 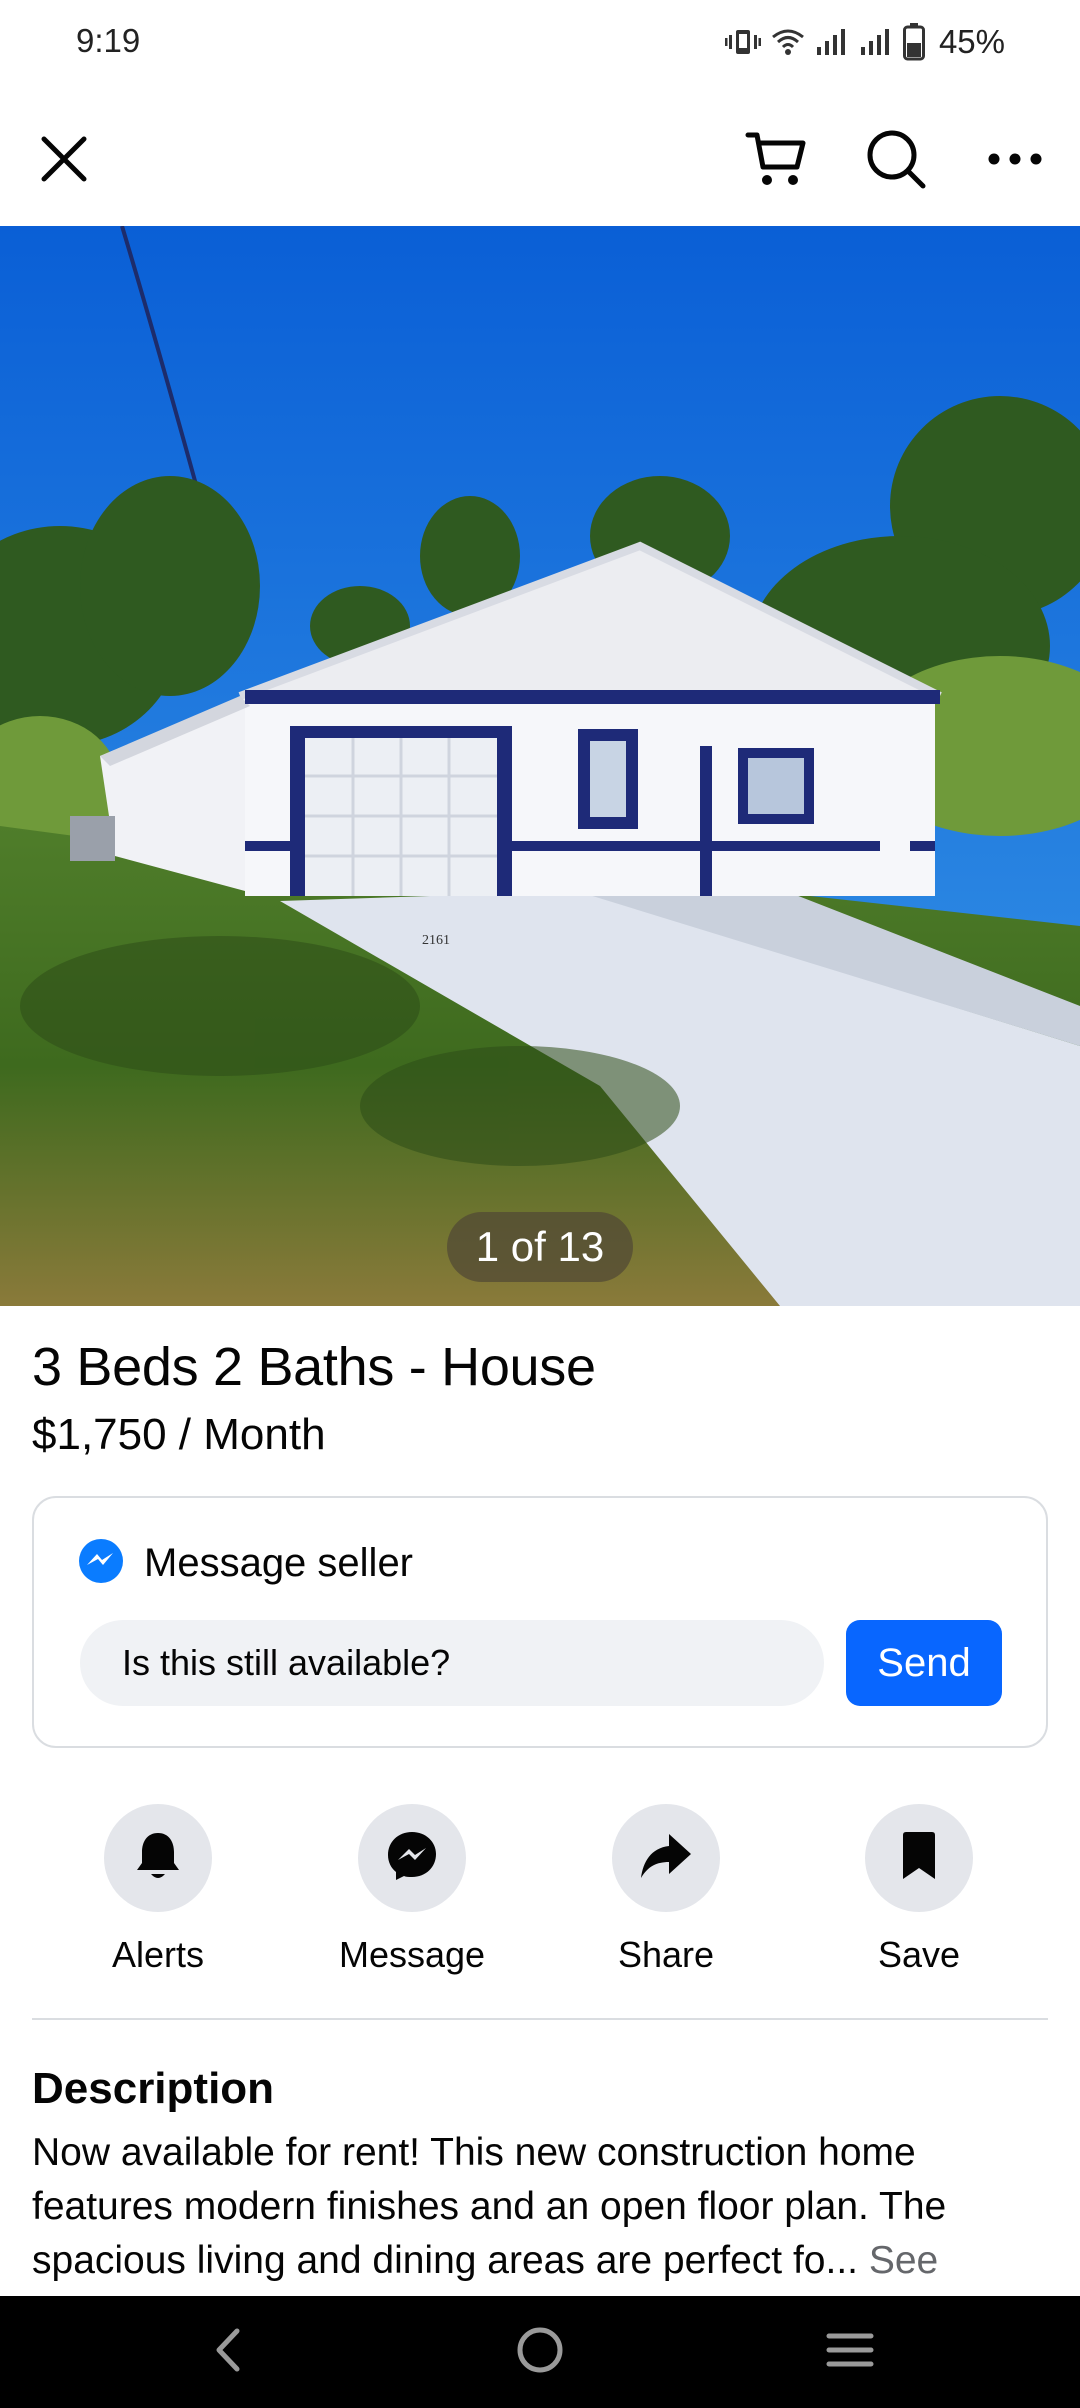 What do you see at coordinates (279, 1563) in the screenshot?
I see `message-seller-label: Message seller` at bounding box center [279, 1563].